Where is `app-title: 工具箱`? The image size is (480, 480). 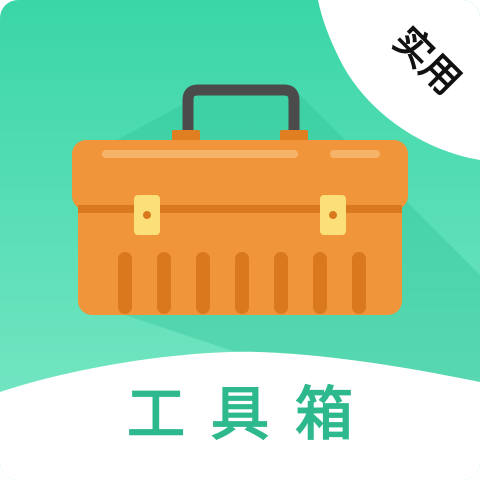
app-title: 工具箱 is located at coordinates (252, 414).